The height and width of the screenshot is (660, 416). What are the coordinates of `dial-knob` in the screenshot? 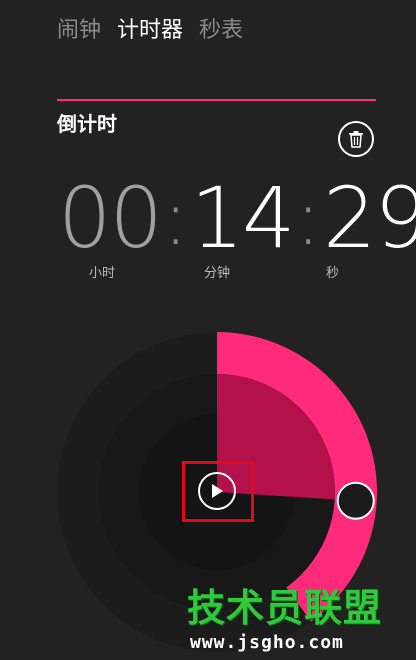 It's located at (355, 500).